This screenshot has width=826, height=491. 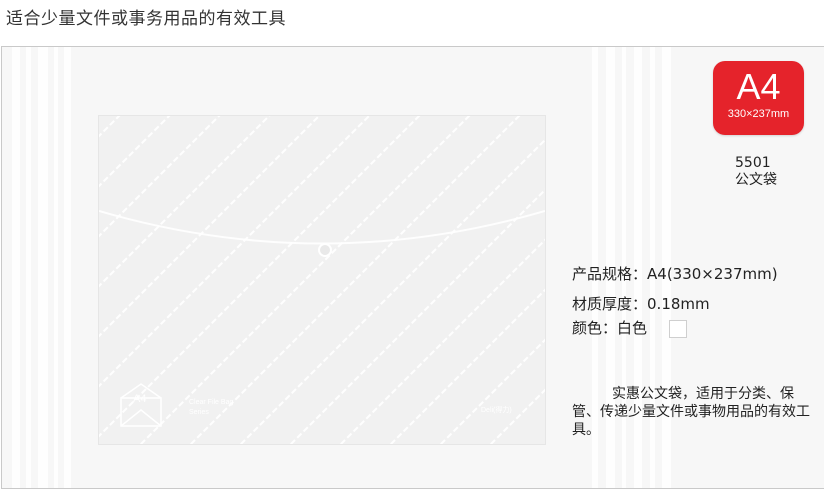 I want to click on spec-size-label: 产品规格：, so click(x=610, y=274).